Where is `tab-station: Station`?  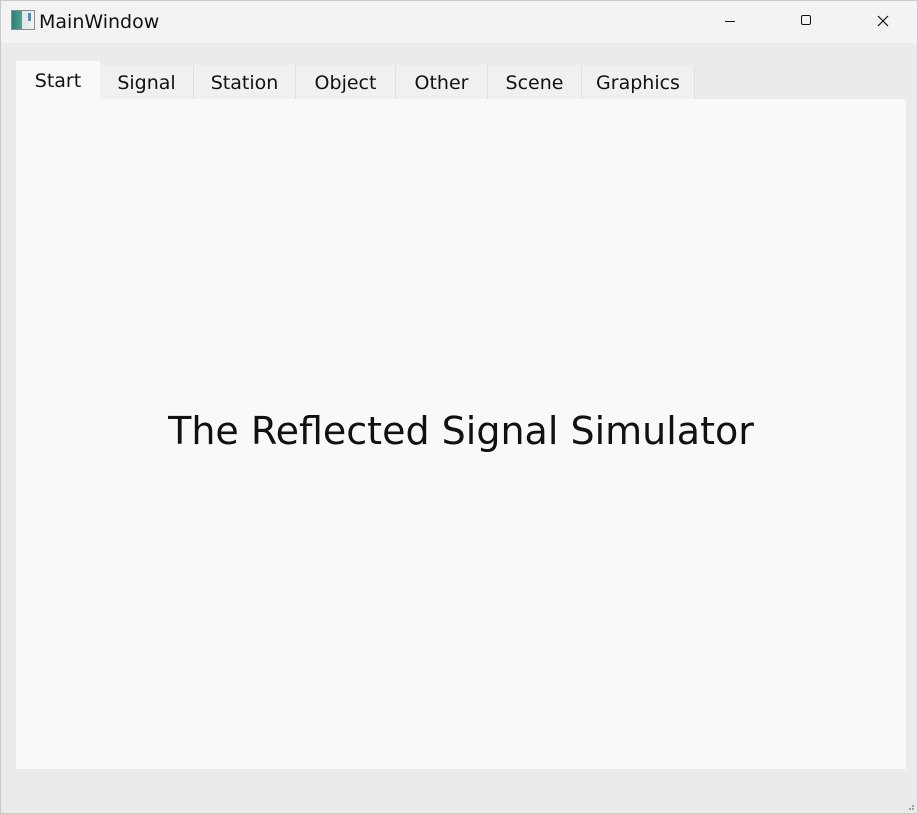
tab-station: Station is located at coordinates (245, 82).